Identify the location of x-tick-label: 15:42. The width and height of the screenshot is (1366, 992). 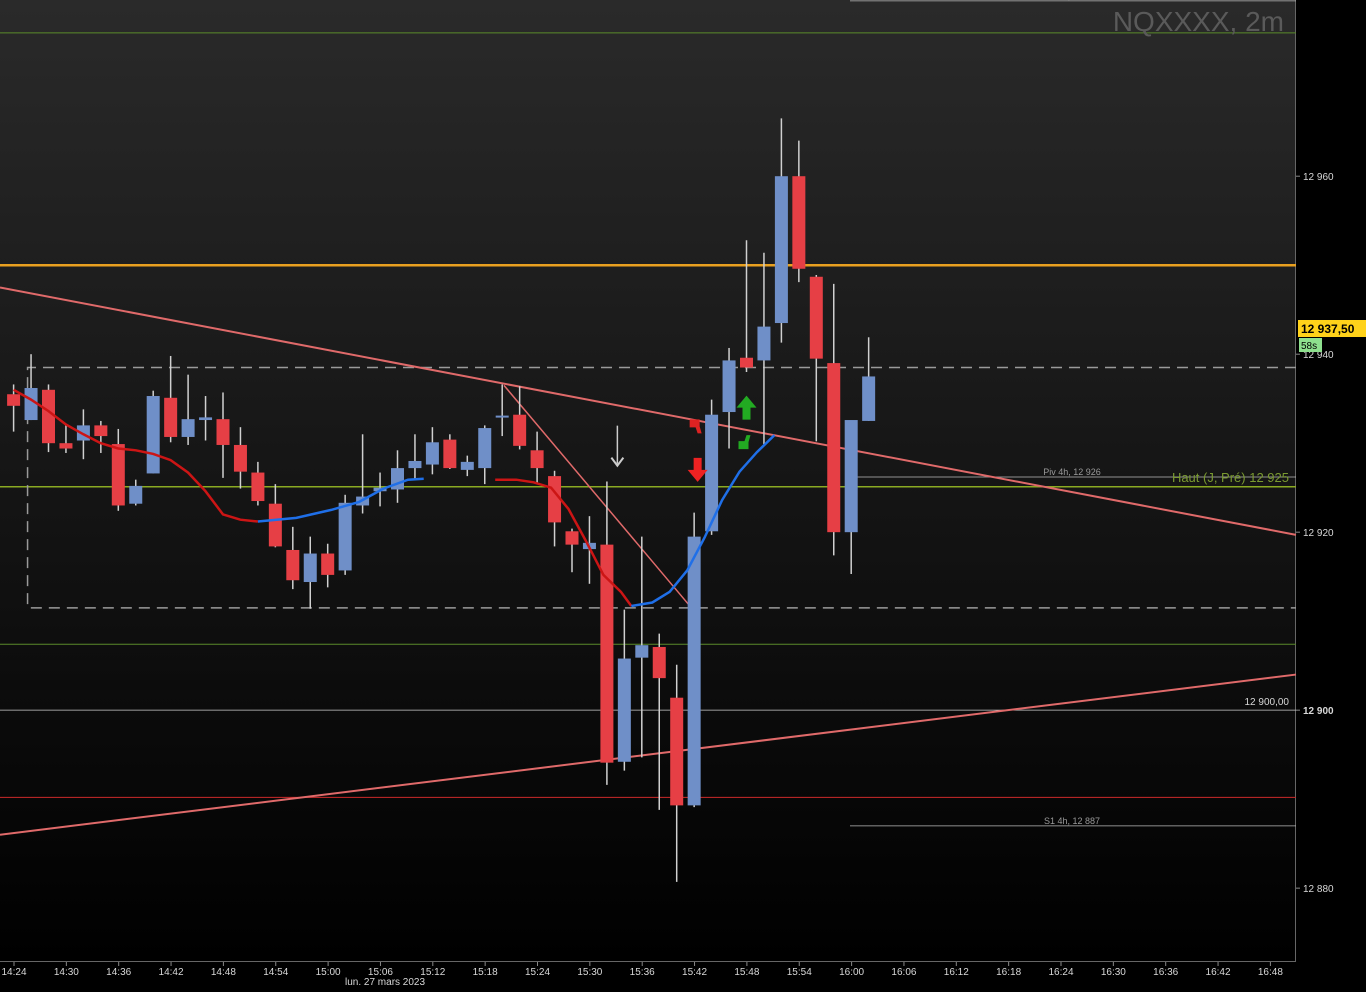
(694, 972).